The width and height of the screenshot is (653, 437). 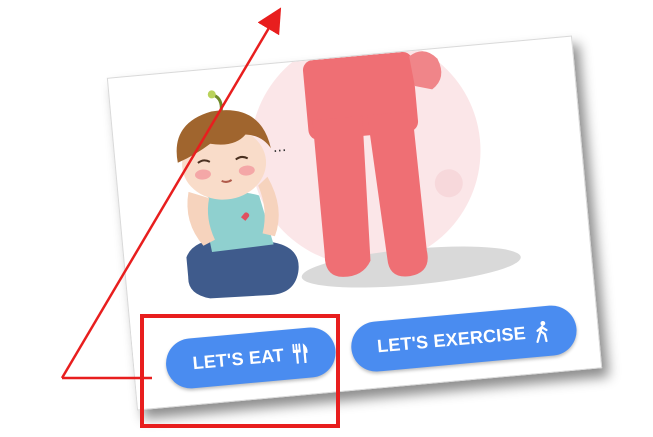 What do you see at coordinates (238, 358) in the screenshot?
I see `eat-button-label: LET'S EAT` at bounding box center [238, 358].